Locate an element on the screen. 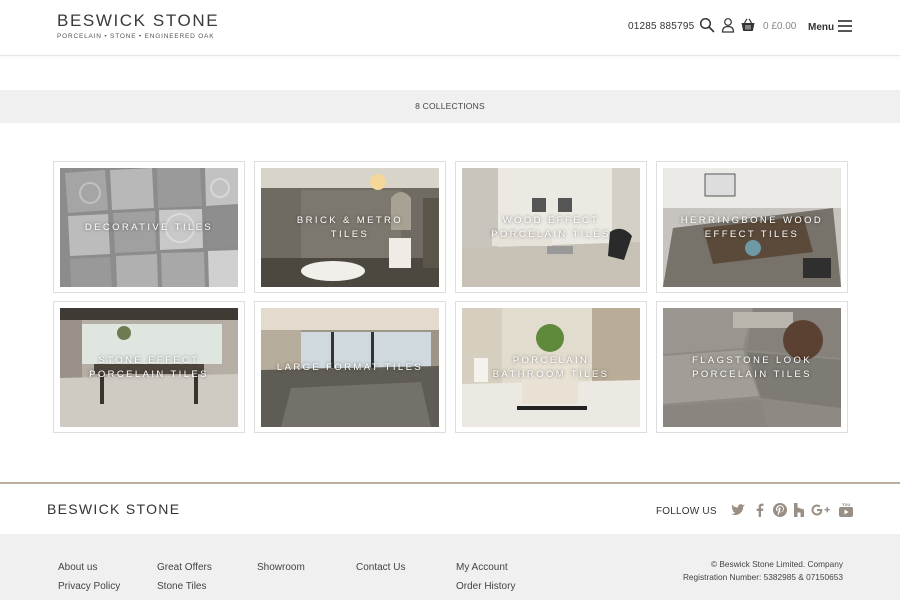  herringbone-tiles-image: HERRINGBONE WOOD EFFECT TILES is located at coordinates (752, 227).